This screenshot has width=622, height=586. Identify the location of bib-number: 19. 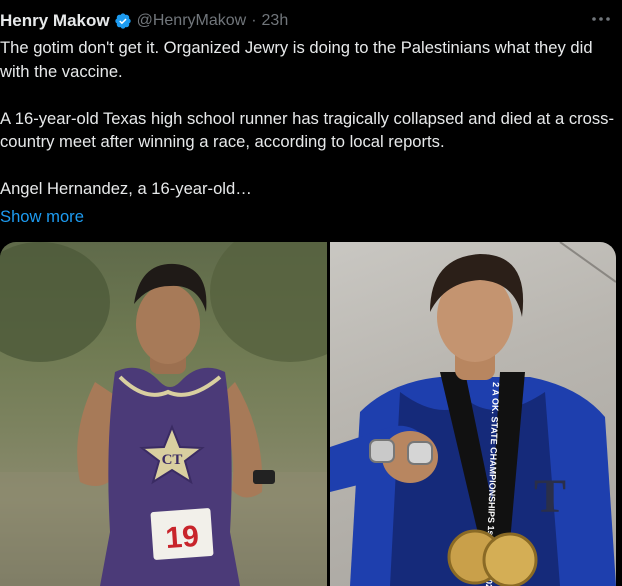
(182, 537).